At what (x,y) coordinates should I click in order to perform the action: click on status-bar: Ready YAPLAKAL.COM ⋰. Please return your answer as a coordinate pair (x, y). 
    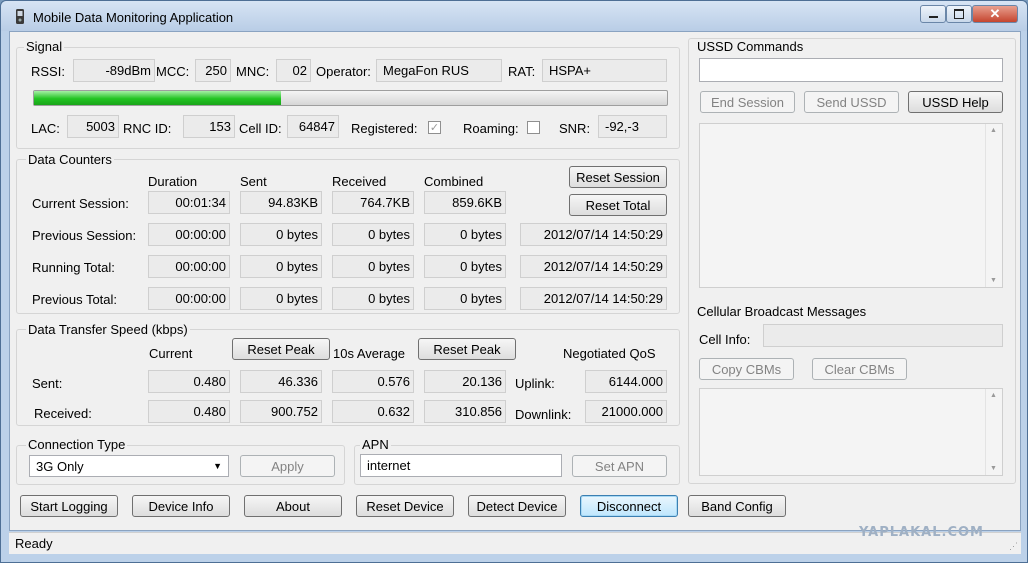
    Looking at the image, I should click on (515, 539).